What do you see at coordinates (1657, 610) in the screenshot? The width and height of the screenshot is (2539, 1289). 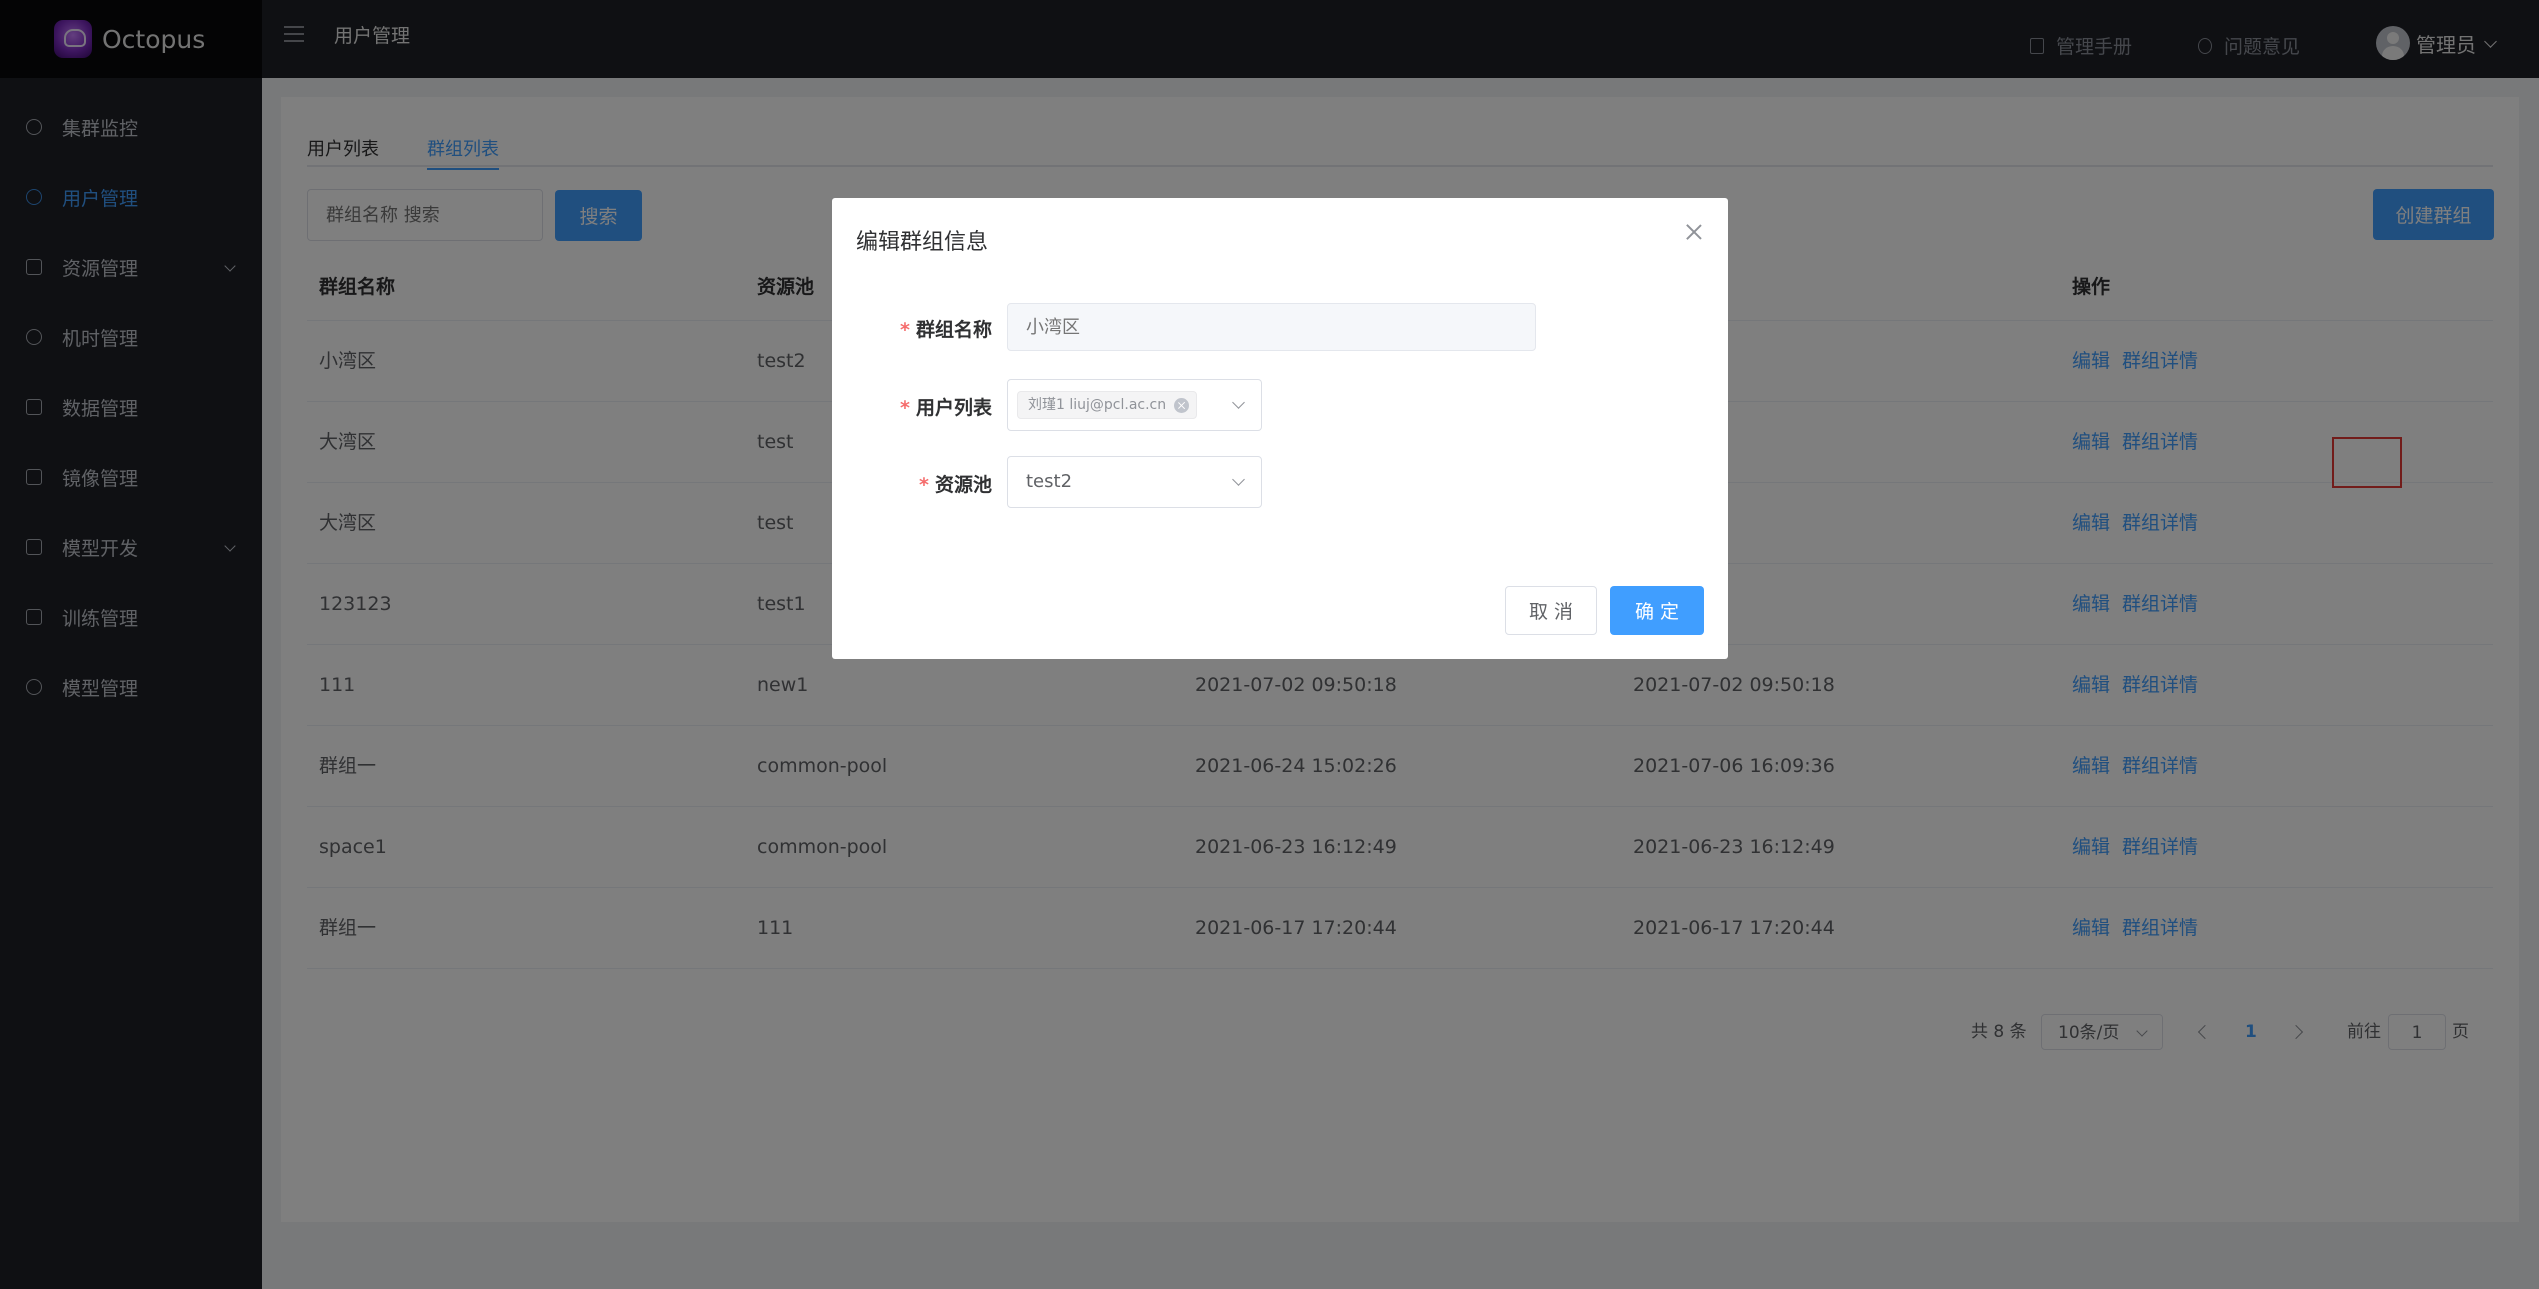 I see `confirm-button: 确 定` at bounding box center [1657, 610].